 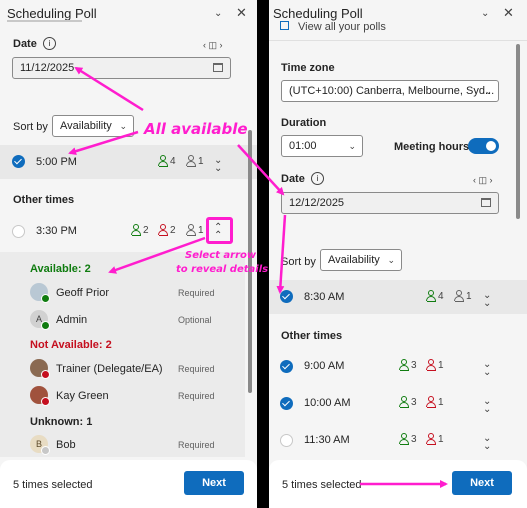 I want to click on attendance-role: Optional, so click(x=195, y=320).